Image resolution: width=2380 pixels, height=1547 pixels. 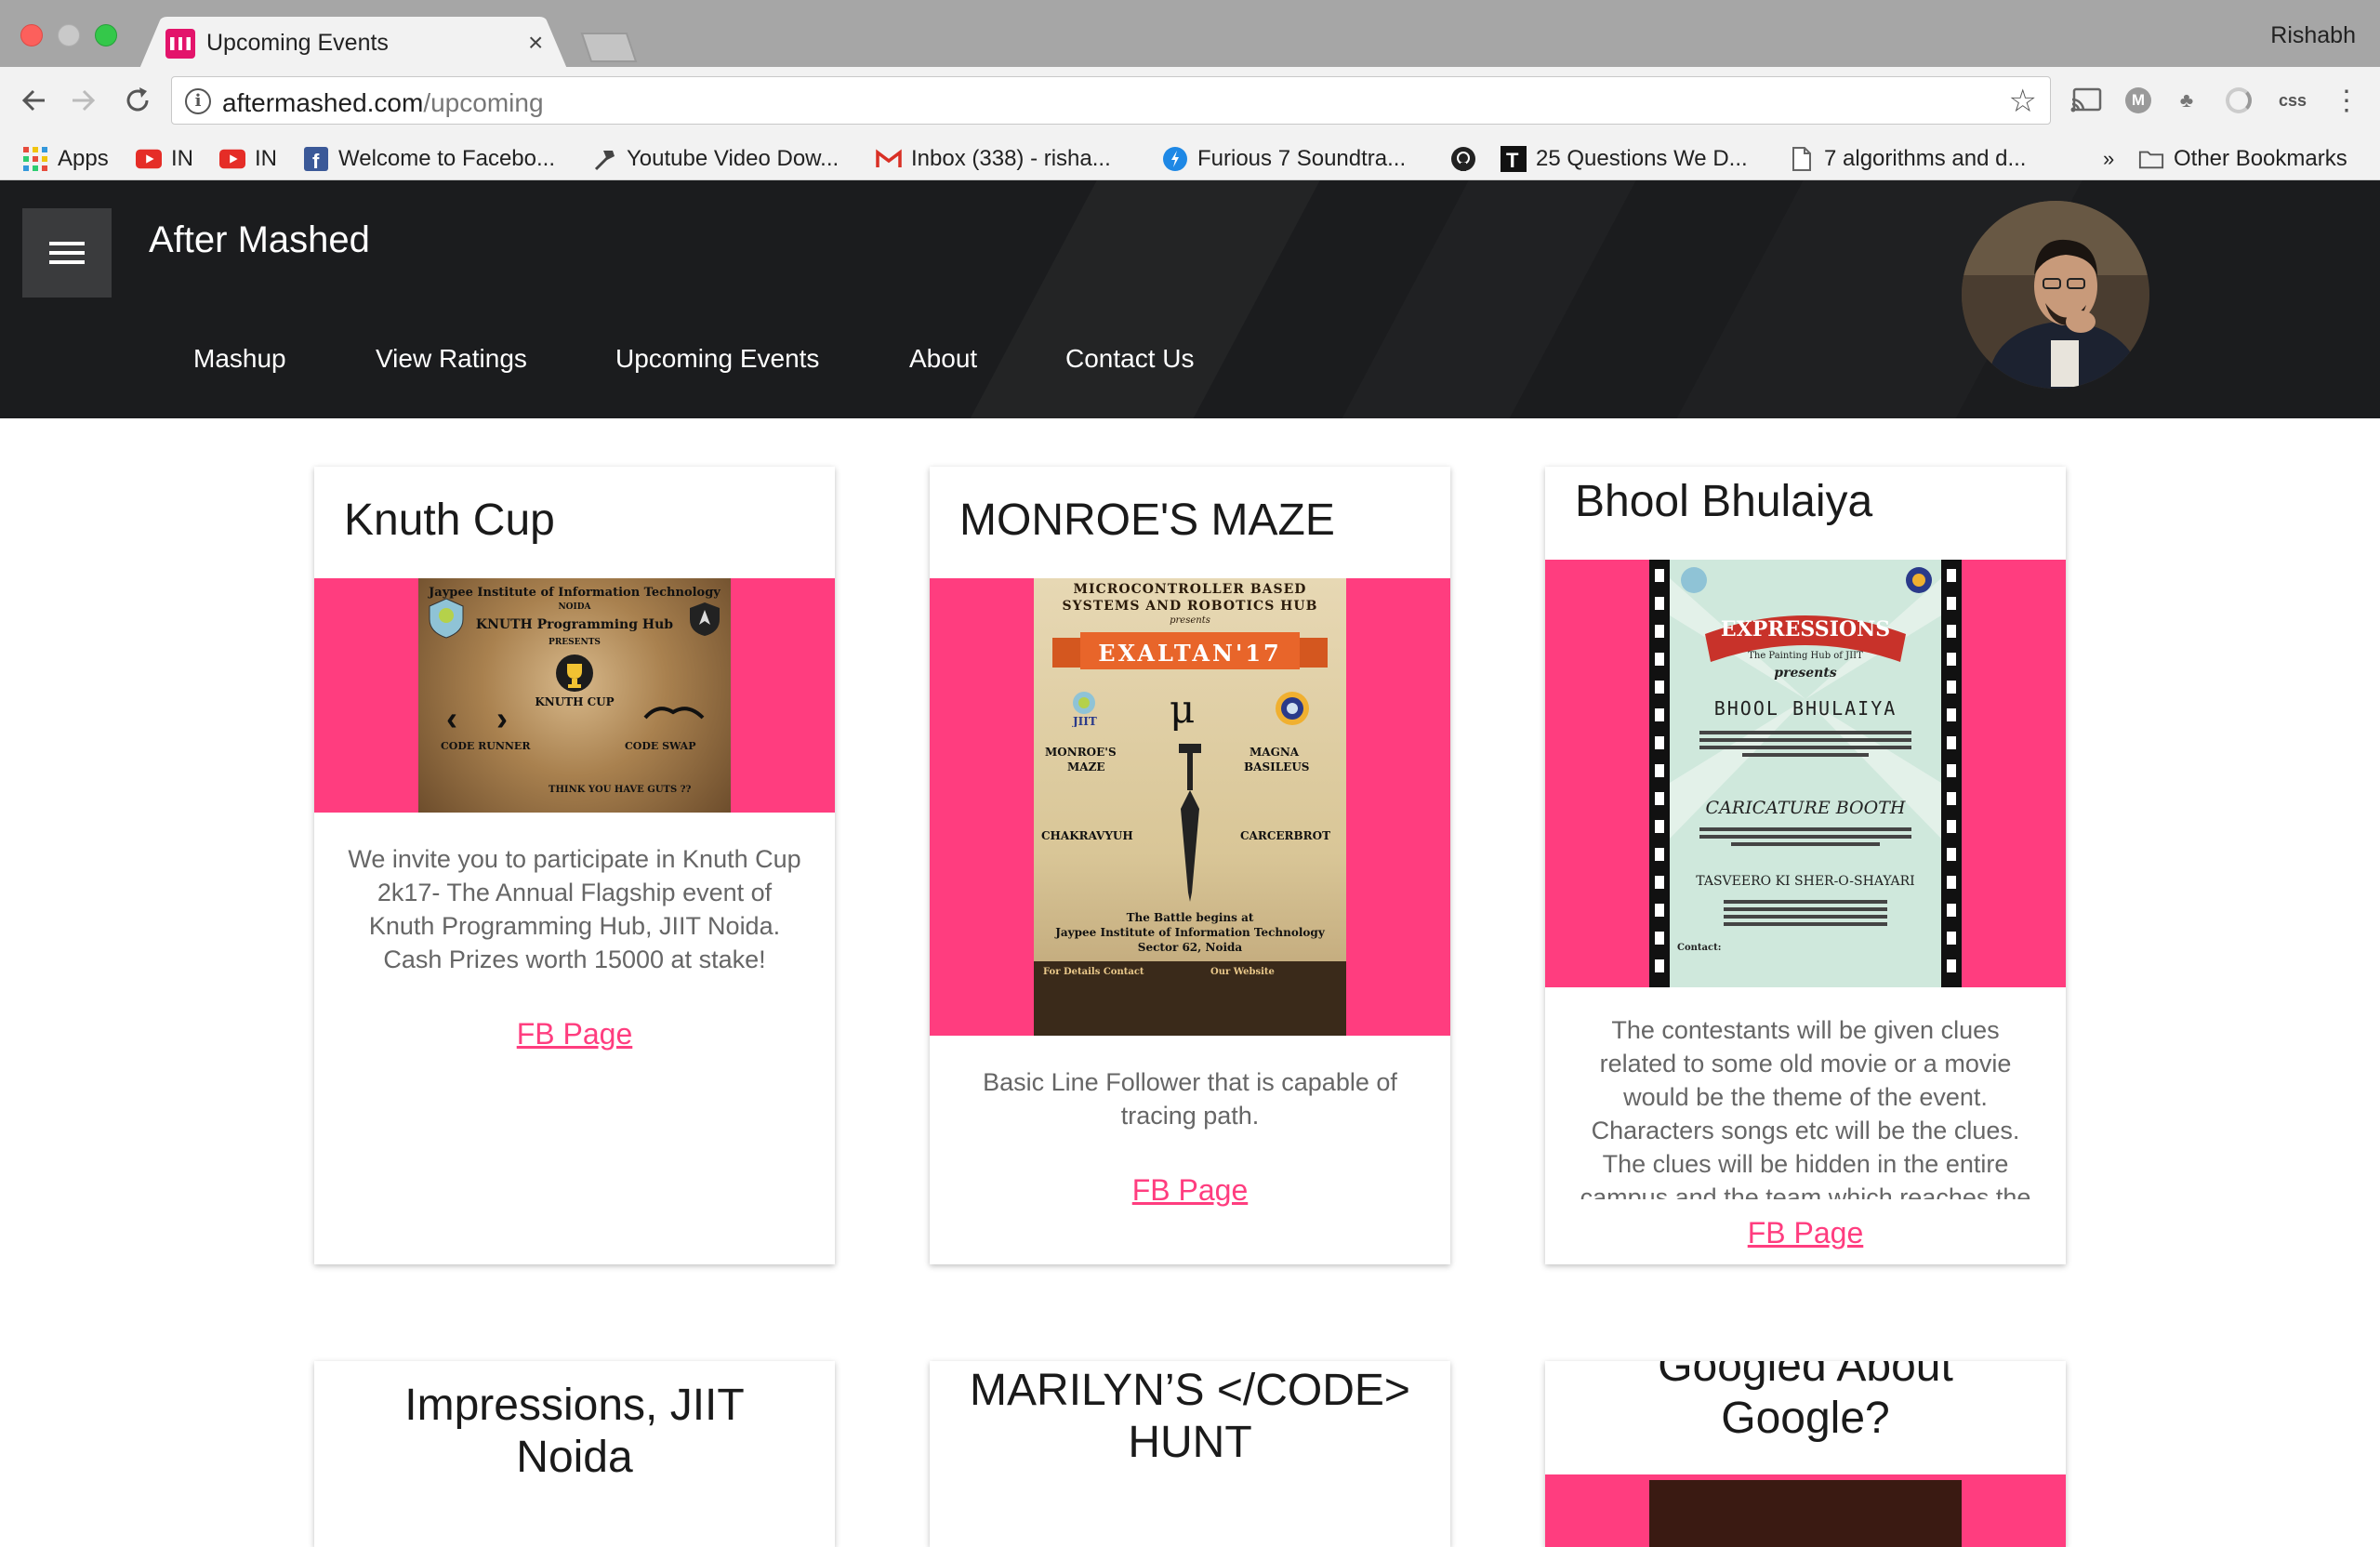 What do you see at coordinates (1242, 972) in the screenshot?
I see `poster-text: Our Website` at bounding box center [1242, 972].